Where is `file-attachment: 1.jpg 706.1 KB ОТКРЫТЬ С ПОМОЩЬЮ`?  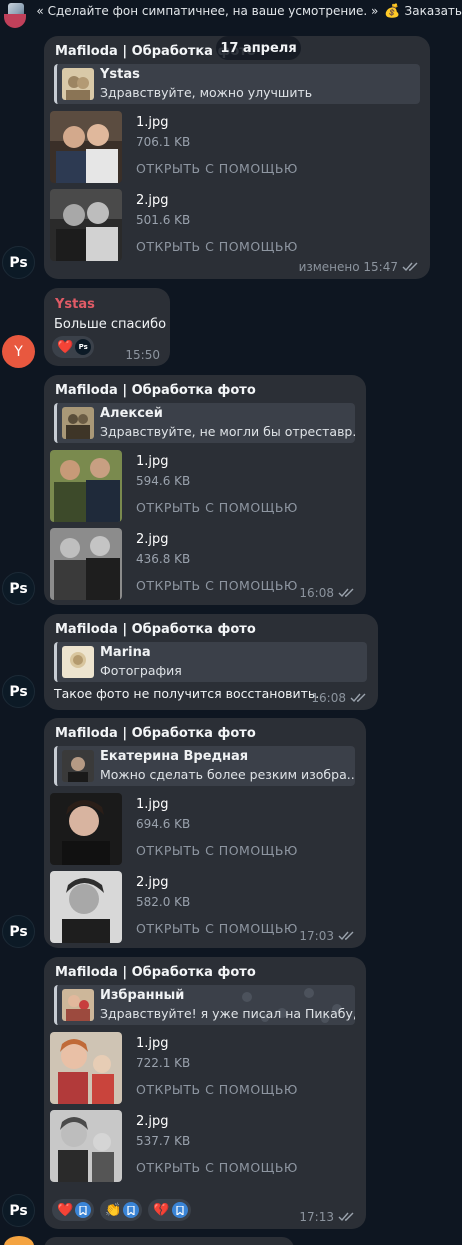
file-attachment: 1.jpg 706.1 KB ОТКРЫТЬ С ПОМОЩЬЮ is located at coordinates (200, 147).